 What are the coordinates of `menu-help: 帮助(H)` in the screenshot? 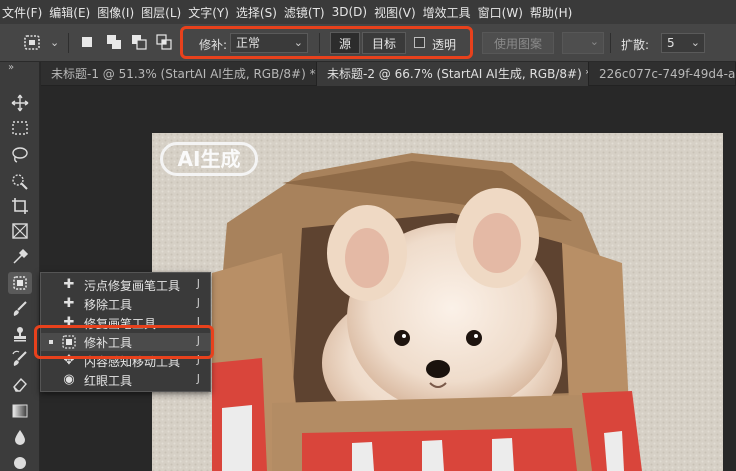 It's located at (552, 12).